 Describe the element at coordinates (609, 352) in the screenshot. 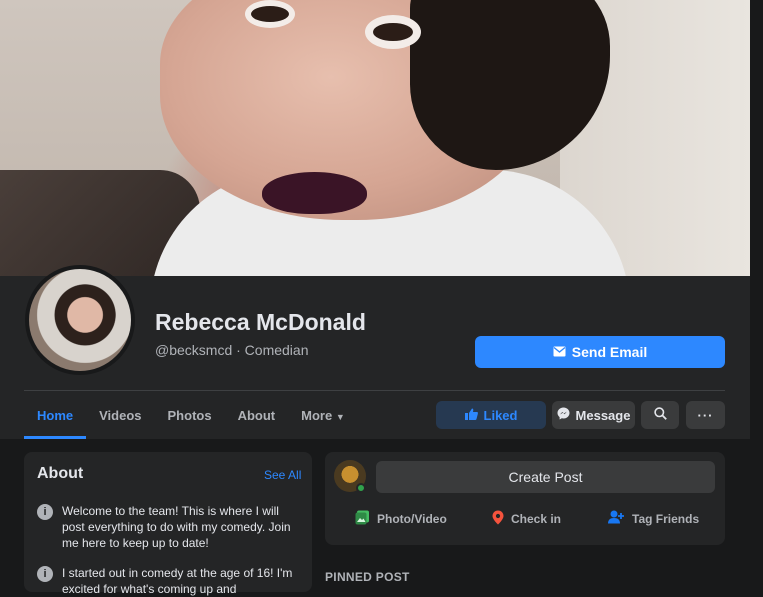

I see `send-email-label: Send Email` at that location.